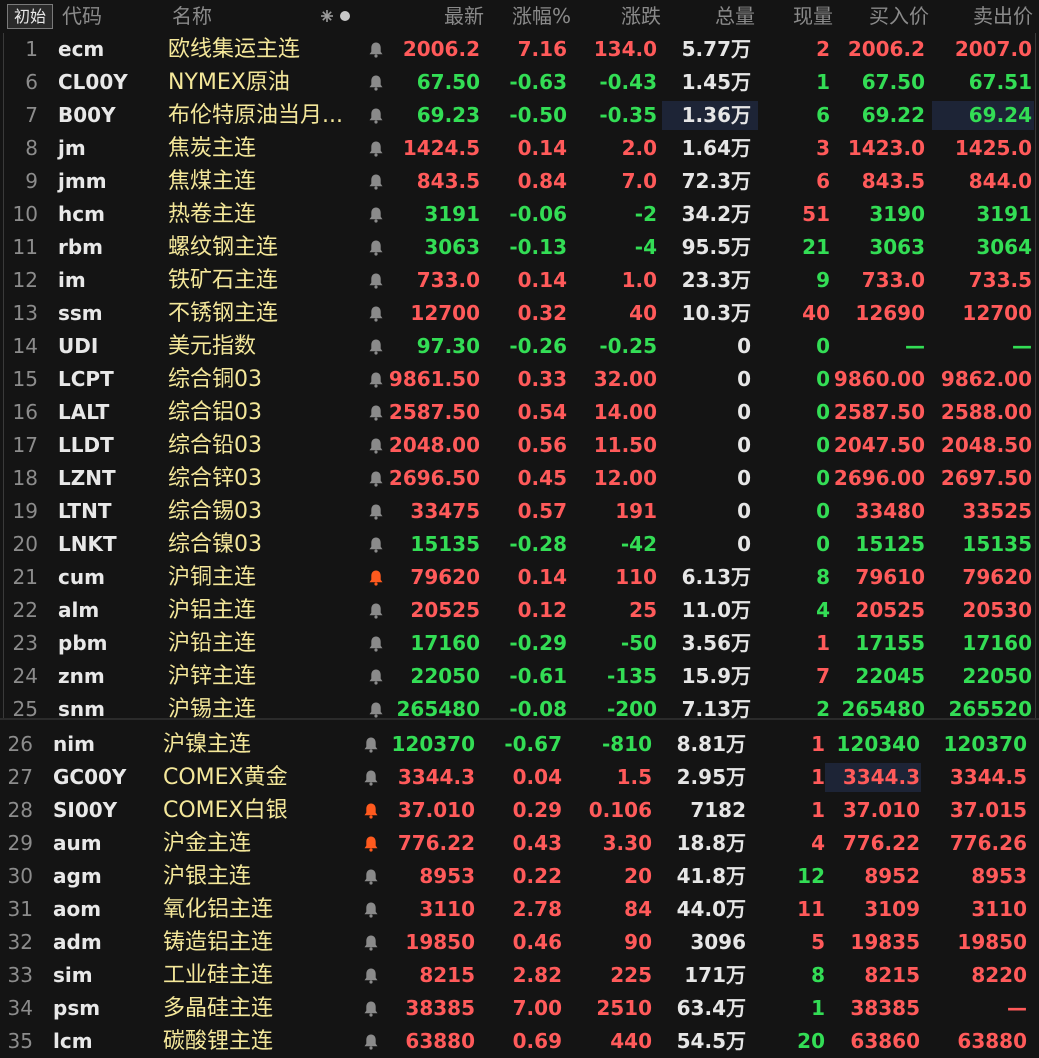 This screenshot has height=1058, width=1039. What do you see at coordinates (997, 313) in the screenshot?
I see `ask-price: 12700` at bounding box center [997, 313].